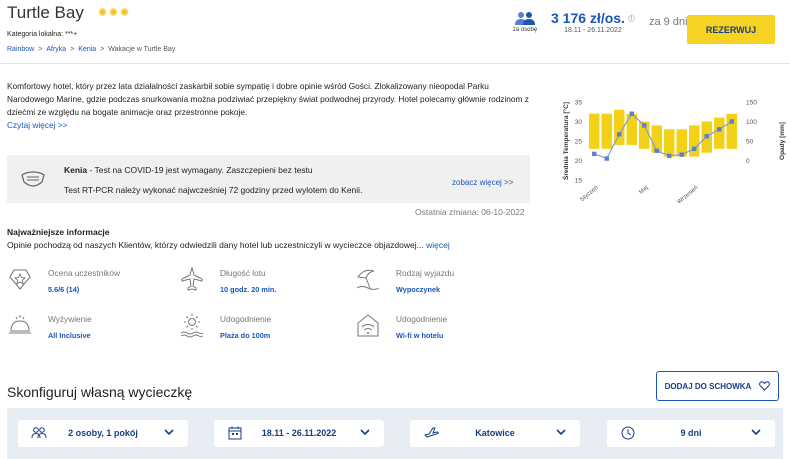 This screenshot has height=459, width=790. I want to click on rating-star-icon, so click(20, 279).